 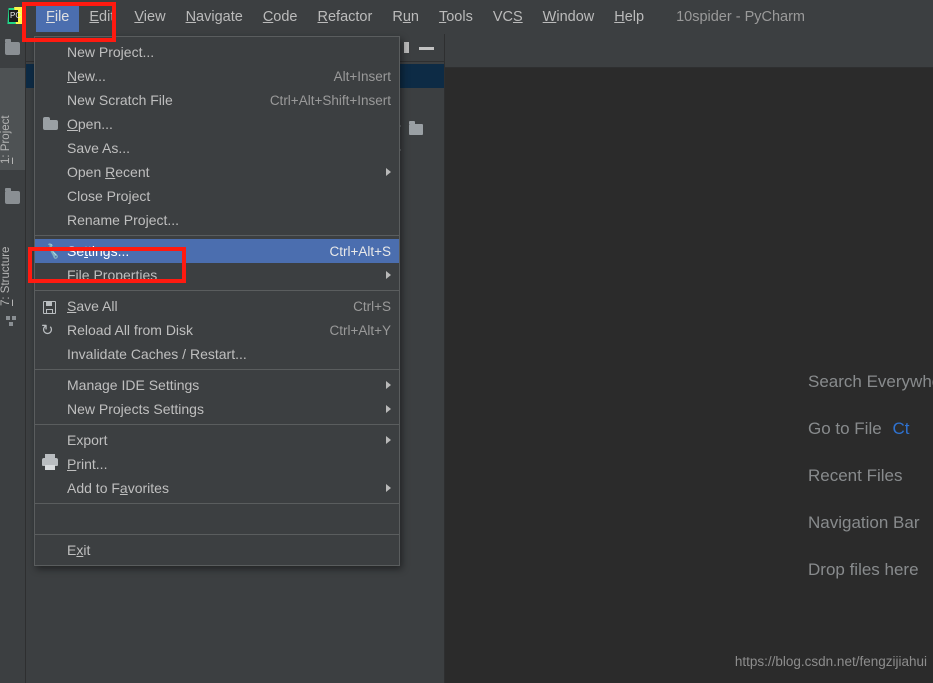 I want to click on sidebar-item-structure: 7: Structure, so click(x=12, y=257).